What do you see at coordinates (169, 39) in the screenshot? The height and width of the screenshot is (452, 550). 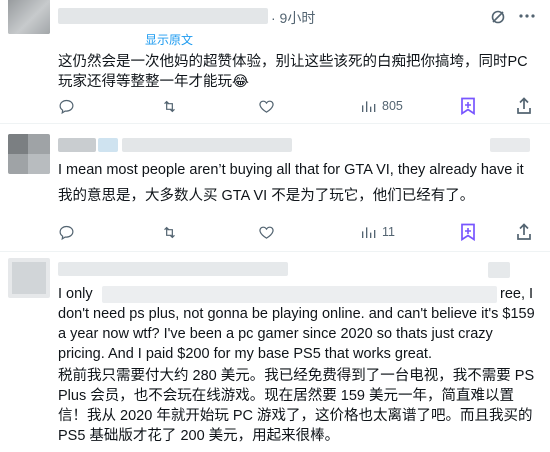 I see `show-original-link: 显示原文` at bounding box center [169, 39].